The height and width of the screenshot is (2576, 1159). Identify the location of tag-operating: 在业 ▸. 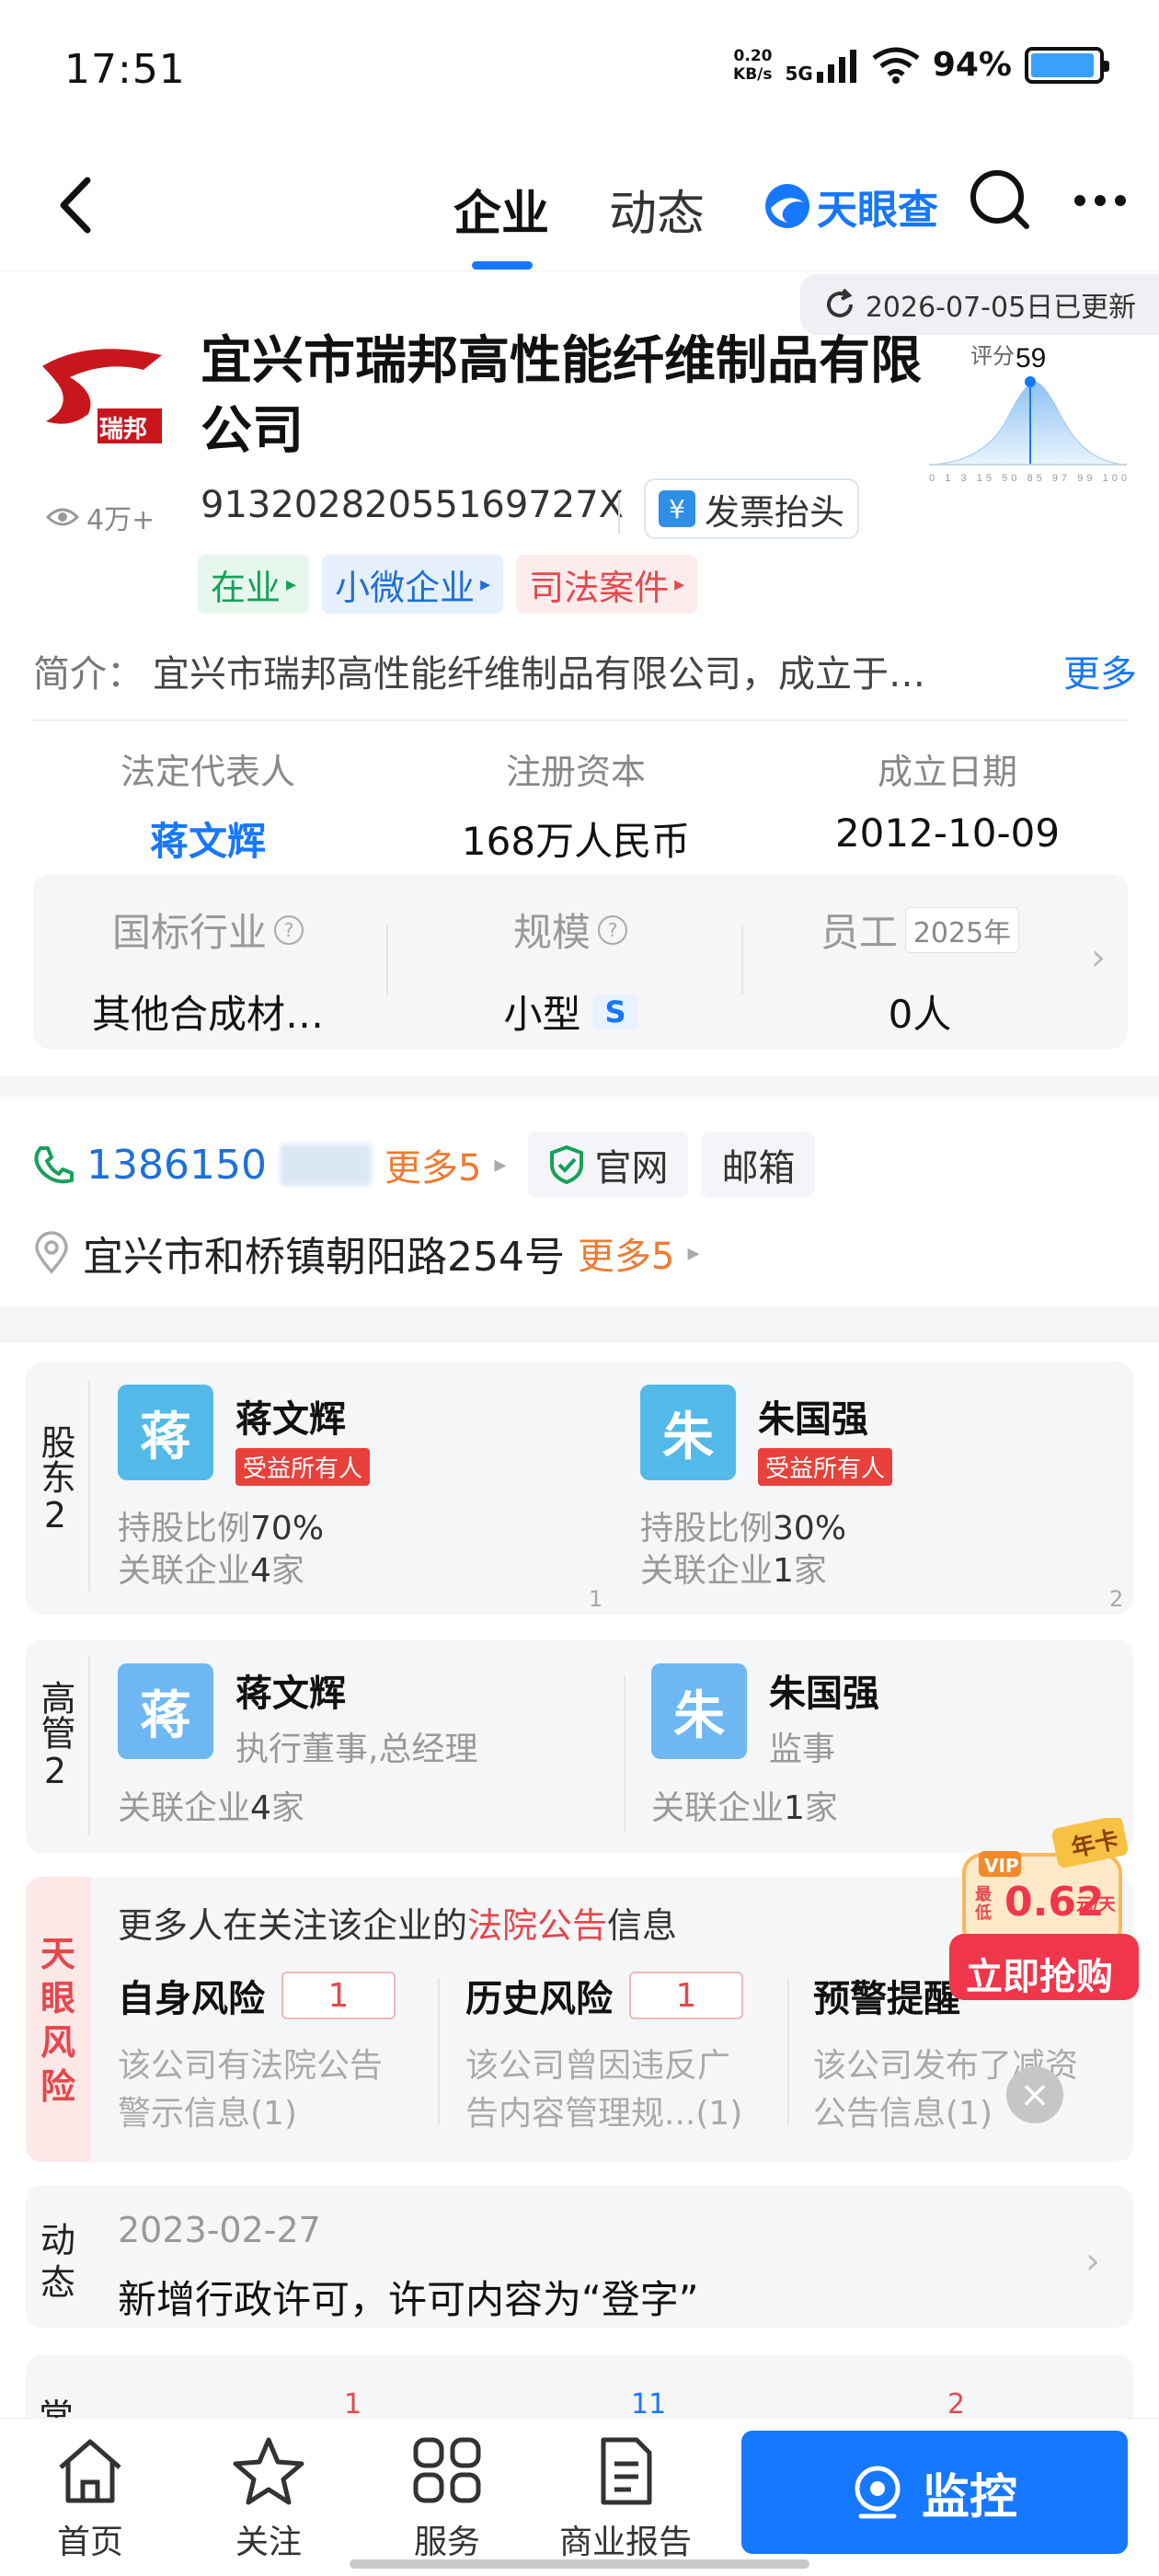
(254, 584).